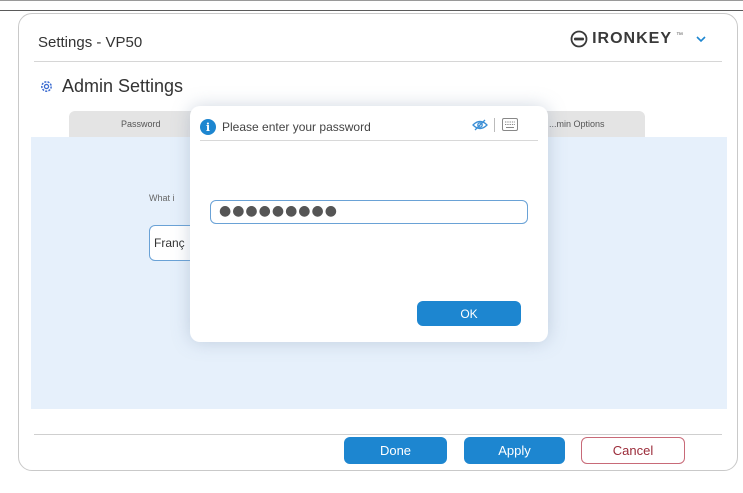 The width and height of the screenshot is (743, 493). I want to click on screen-top-rule, so click(371, 0).